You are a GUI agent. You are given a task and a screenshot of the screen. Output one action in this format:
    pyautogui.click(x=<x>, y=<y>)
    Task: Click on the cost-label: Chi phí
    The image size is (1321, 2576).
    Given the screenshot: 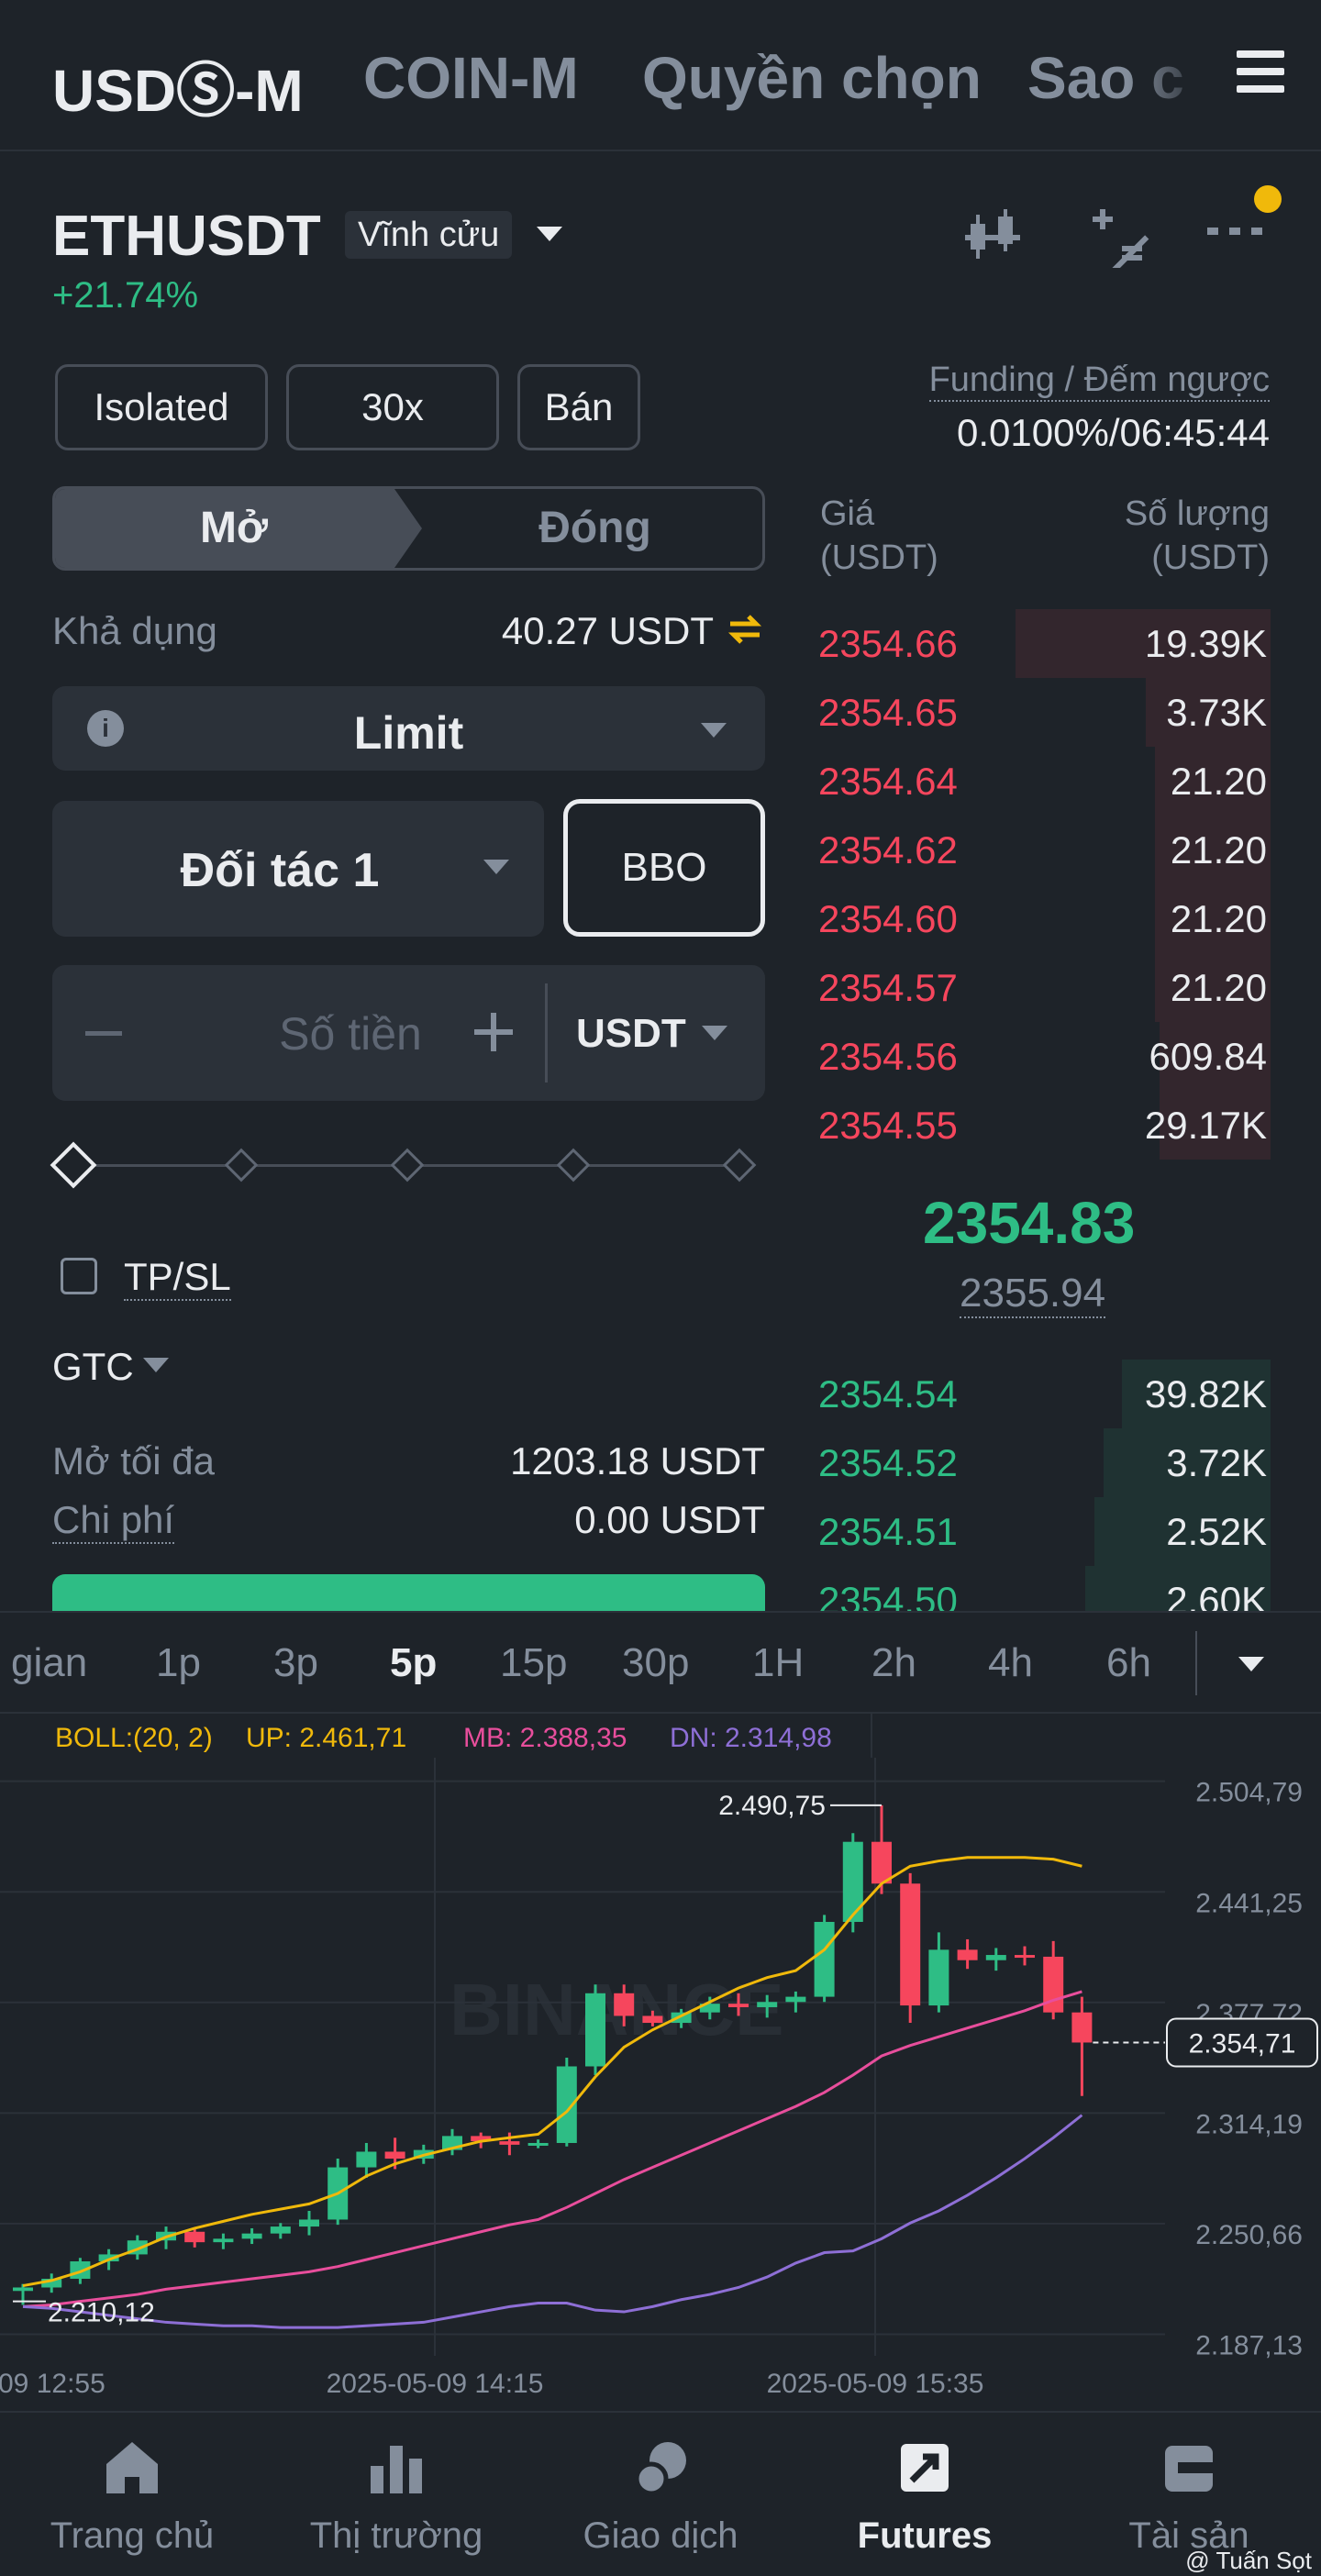 What is the action you would take?
    pyautogui.click(x=113, y=1521)
    